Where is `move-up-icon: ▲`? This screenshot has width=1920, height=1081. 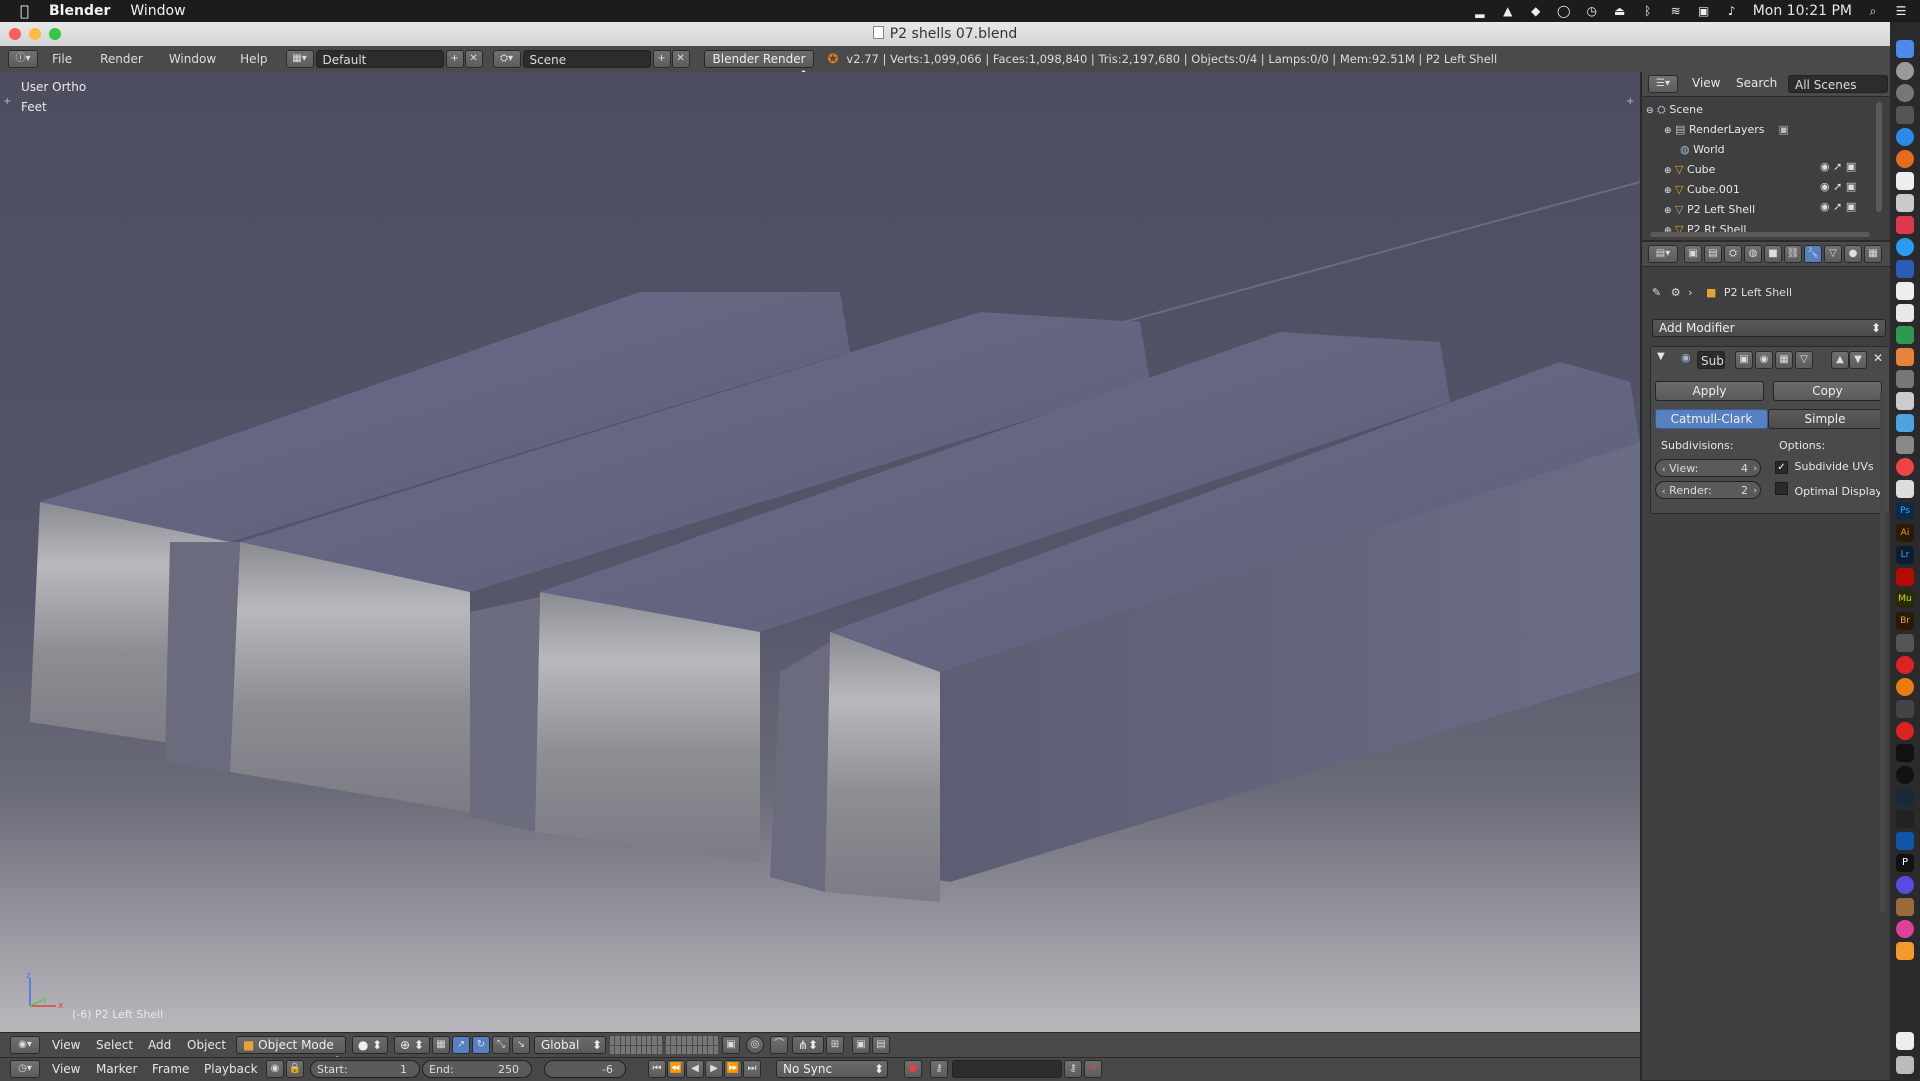
move-up-icon: ▲ is located at coordinates (1840, 360).